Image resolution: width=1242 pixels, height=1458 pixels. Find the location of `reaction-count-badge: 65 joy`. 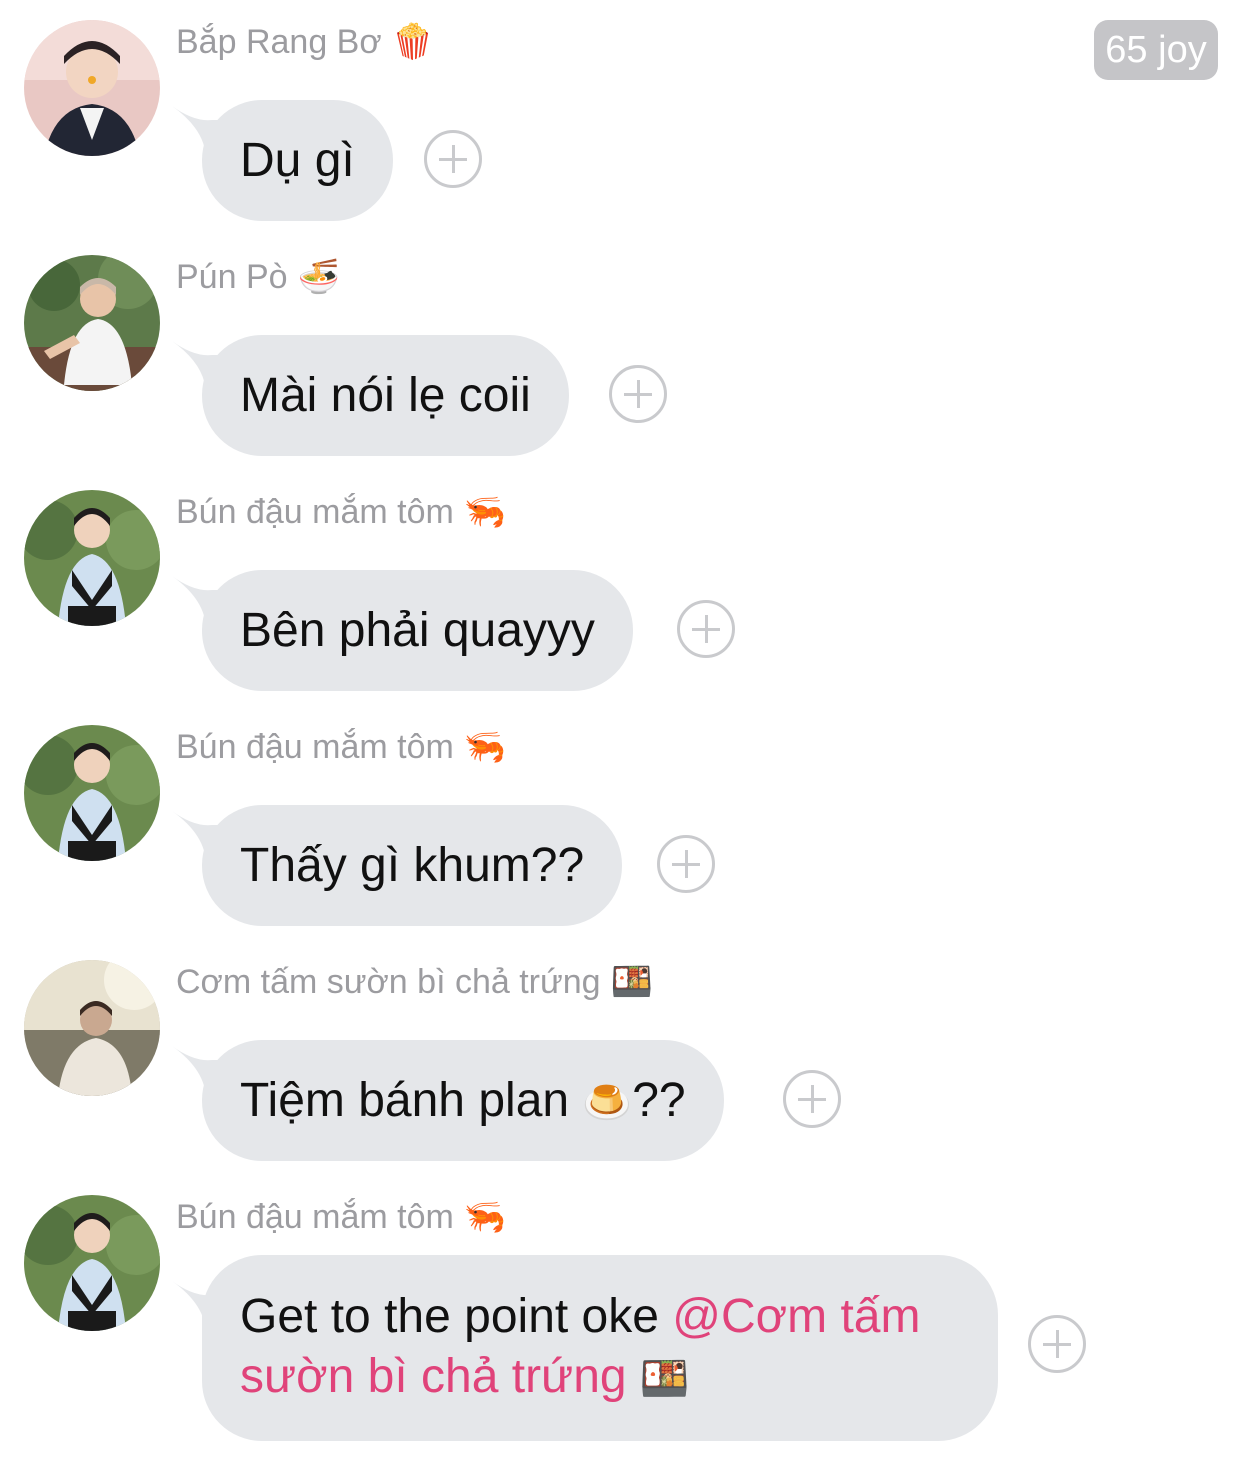

reaction-count-badge: 65 joy is located at coordinates (1156, 50).